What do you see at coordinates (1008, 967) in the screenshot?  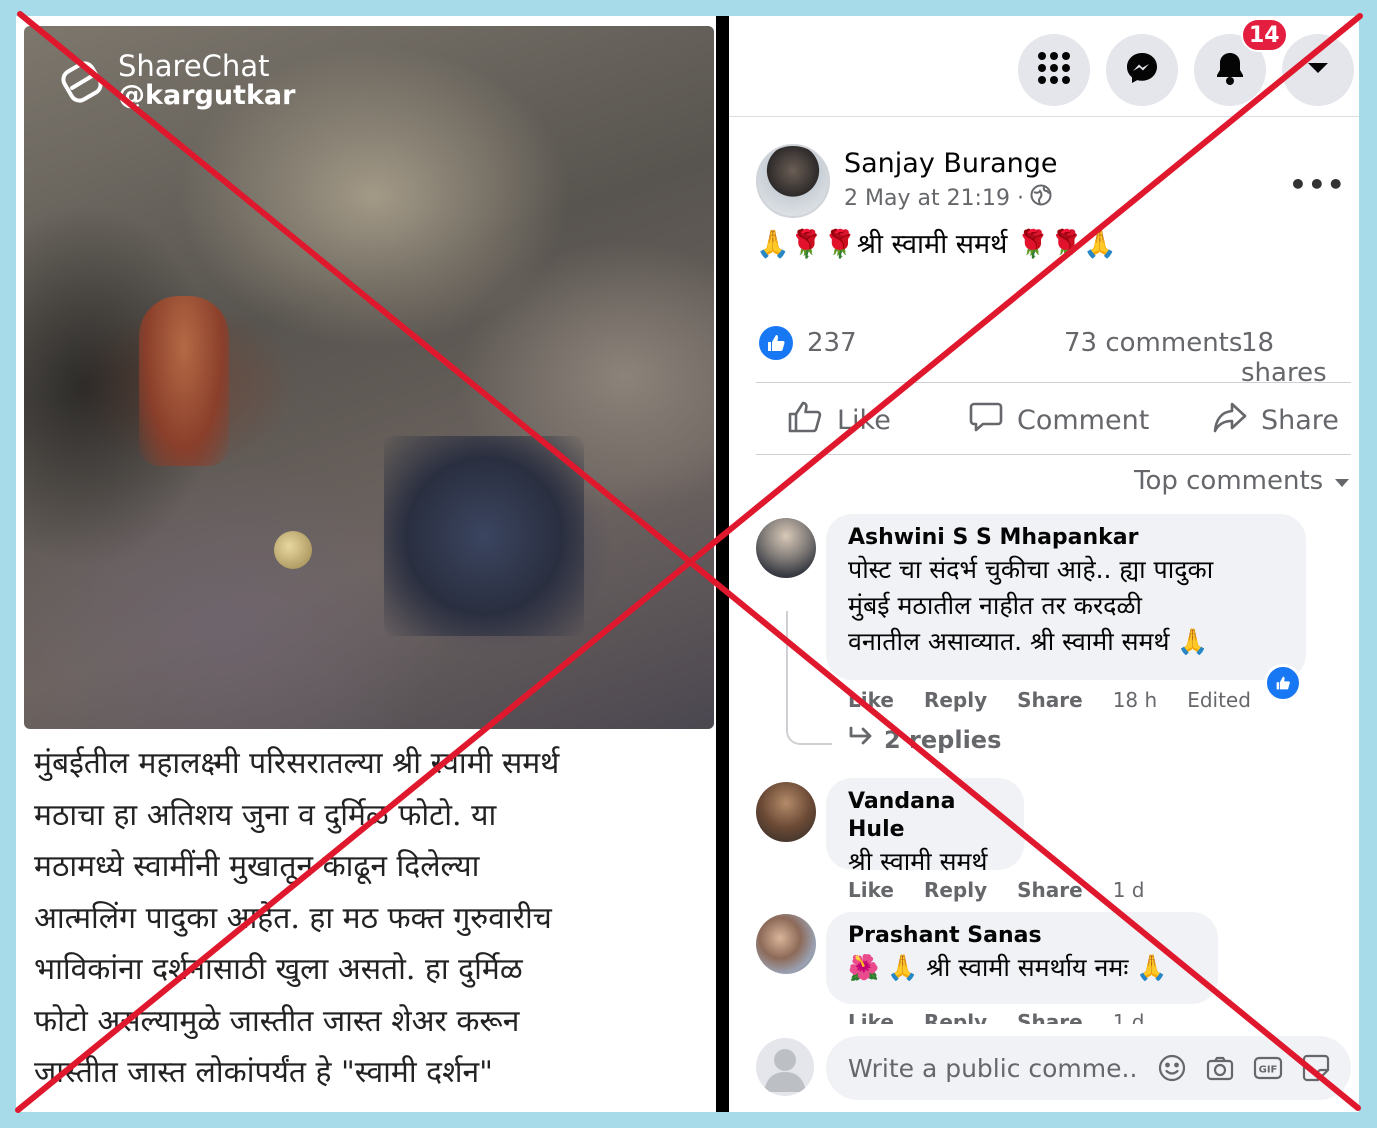 I see `comment-text: 🌺 🙏 श्री स्वामी समर्थाय नमः 🙏` at bounding box center [1008, 967].